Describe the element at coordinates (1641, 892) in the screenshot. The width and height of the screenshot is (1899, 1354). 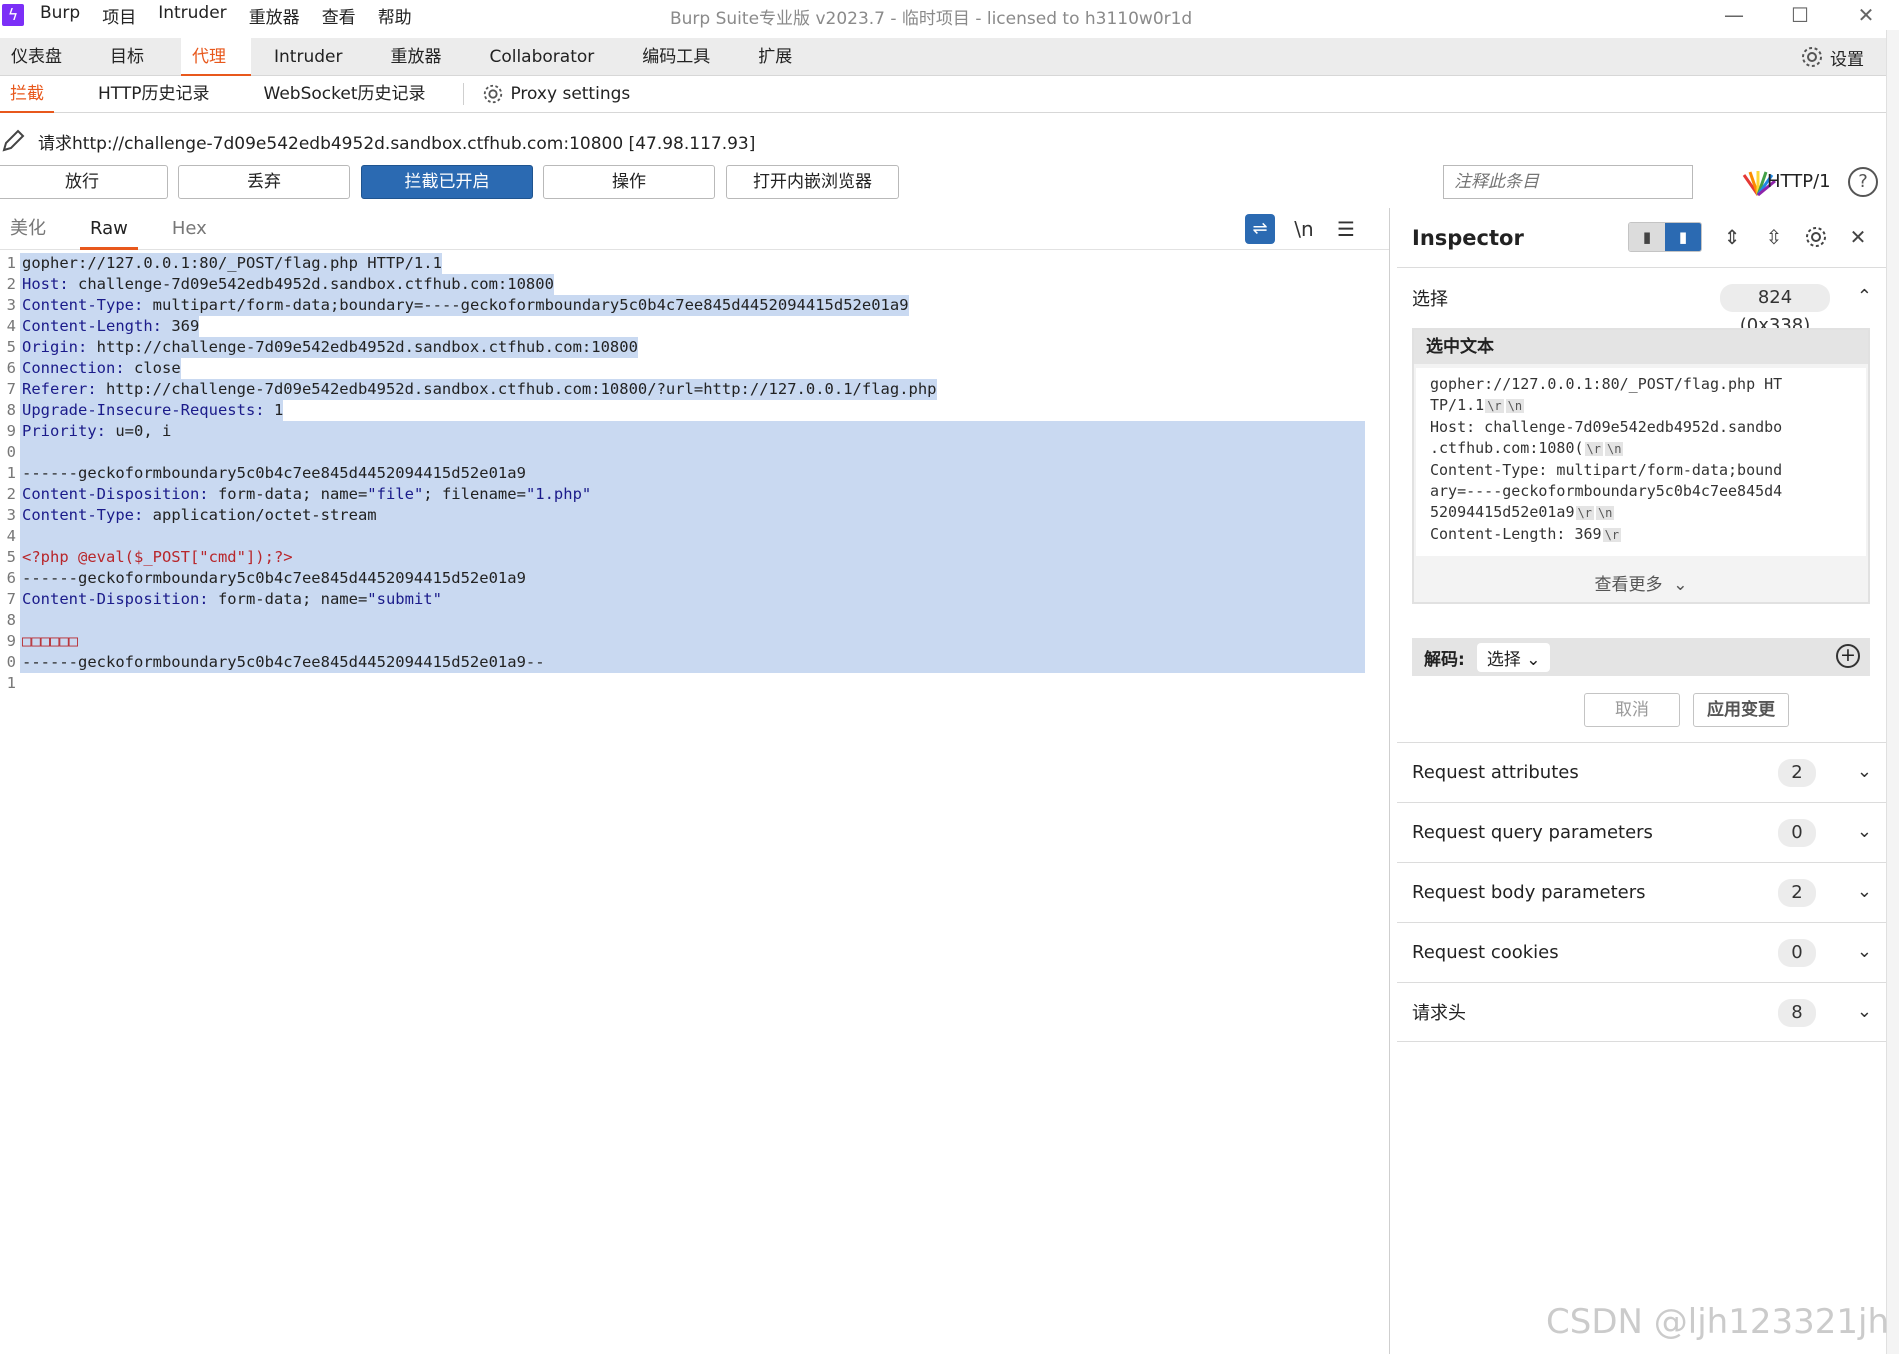
I see `section-request-body-parameters: Request body parameters 2 ⌄` at that location.